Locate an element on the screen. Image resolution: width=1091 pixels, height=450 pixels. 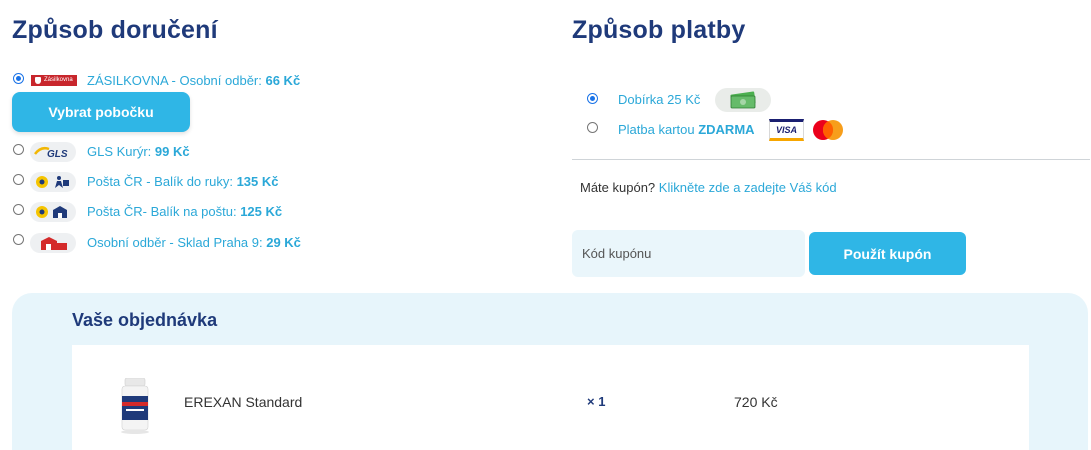
visa-text: VISA is located at coordinates (786, 130).